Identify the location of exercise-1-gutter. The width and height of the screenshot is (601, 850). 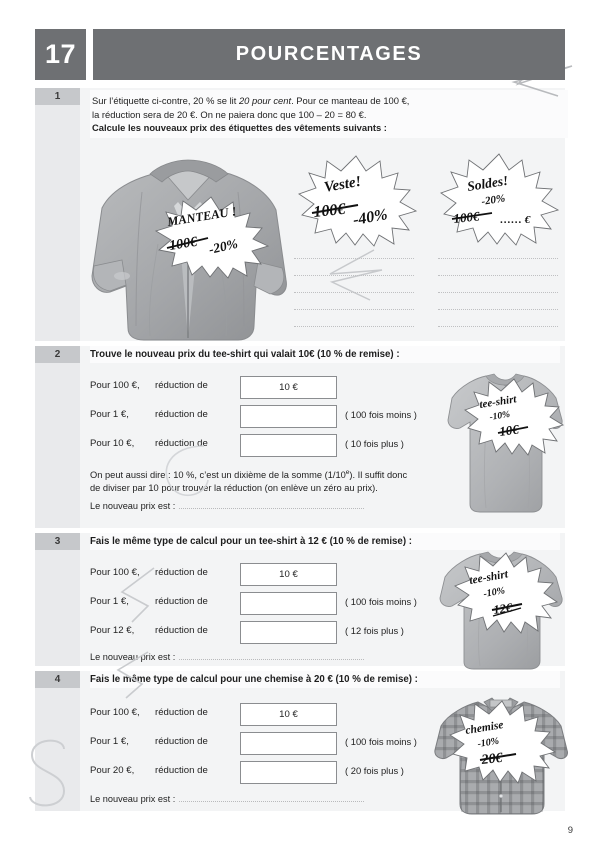
(57, 214).